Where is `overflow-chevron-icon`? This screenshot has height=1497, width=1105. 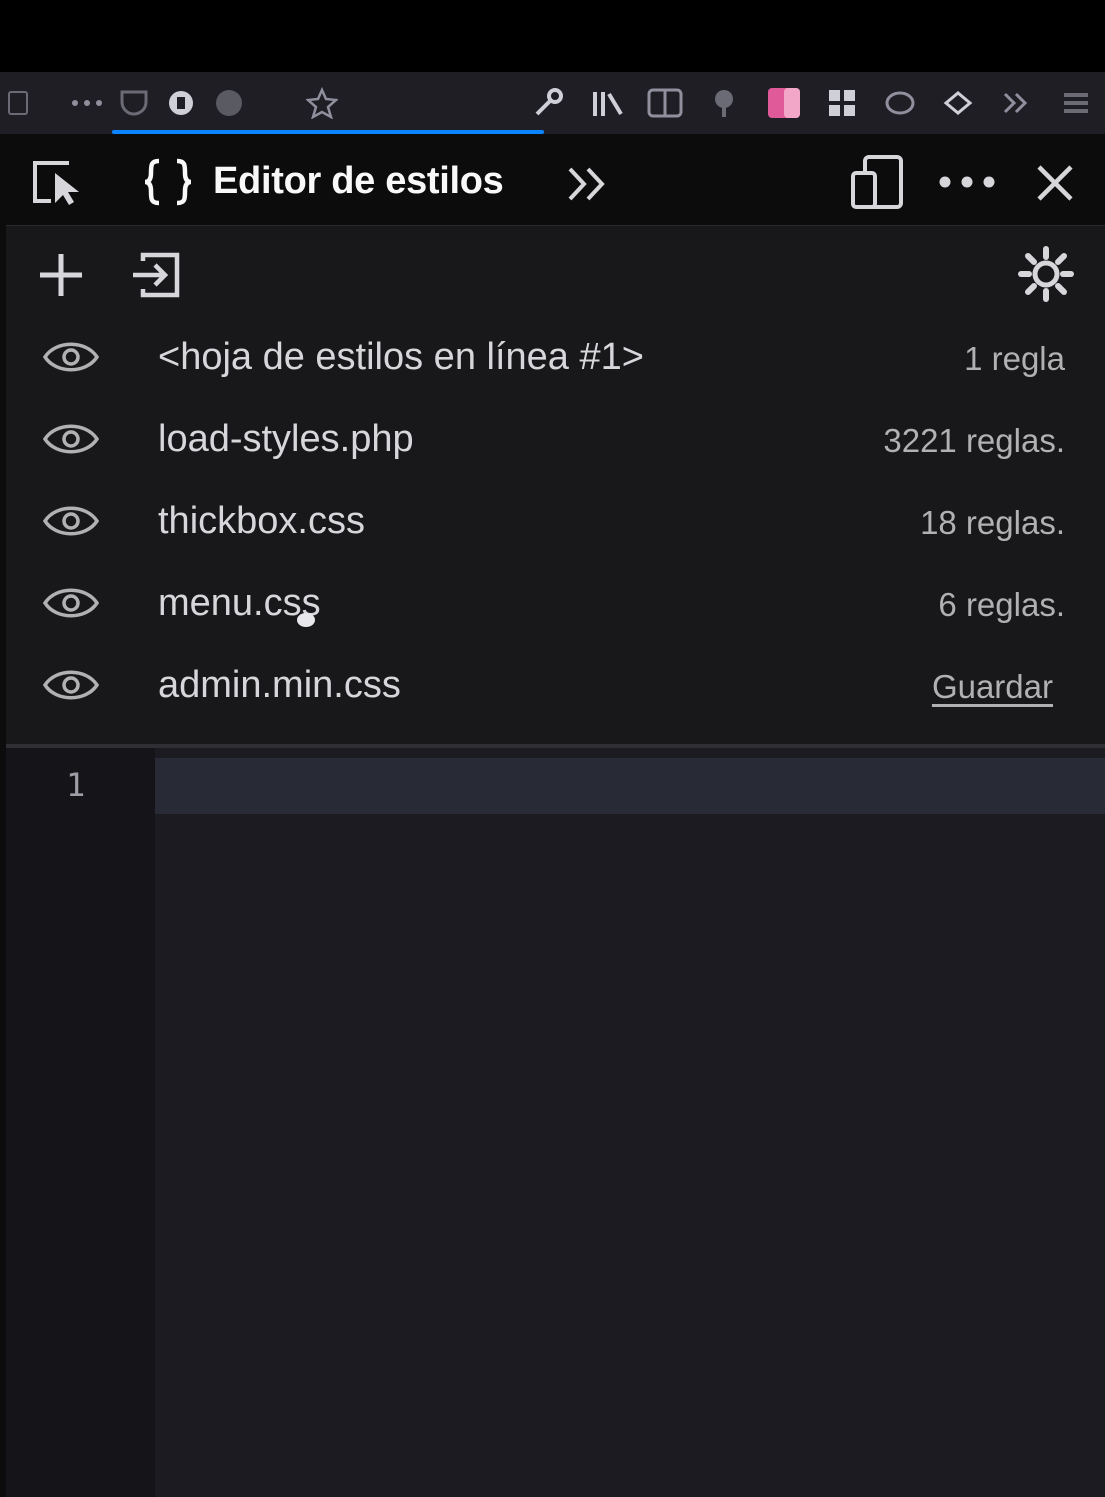
overflow-chevron-icon is located at coordinates (1016, 103).